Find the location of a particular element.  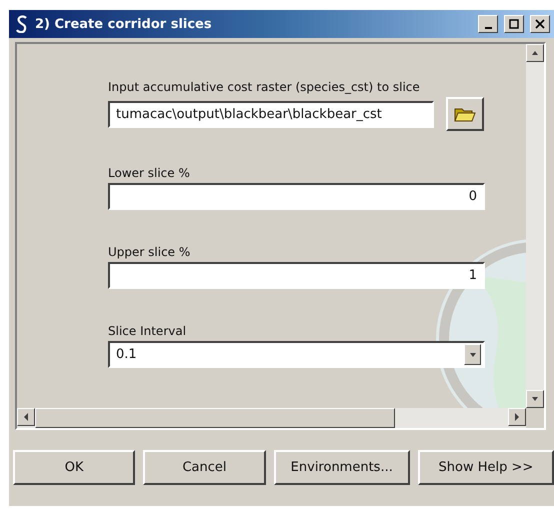

minimize-button is located at coordinates (488, 24).